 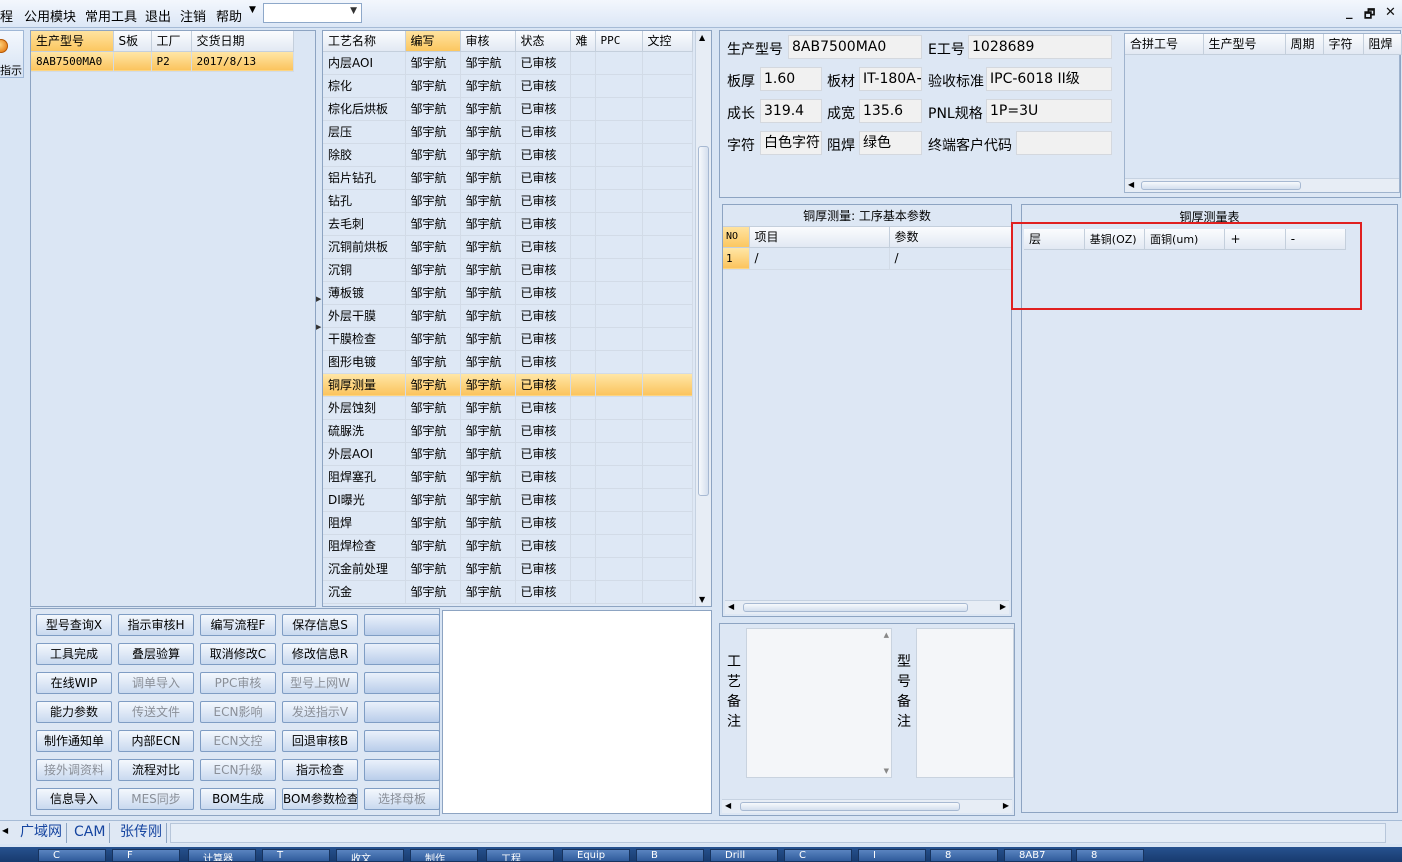 What do you see at coordinates (74, 712) in the screenshot?
I see `action-button: 能力参数` at bounding box center [74, 712].